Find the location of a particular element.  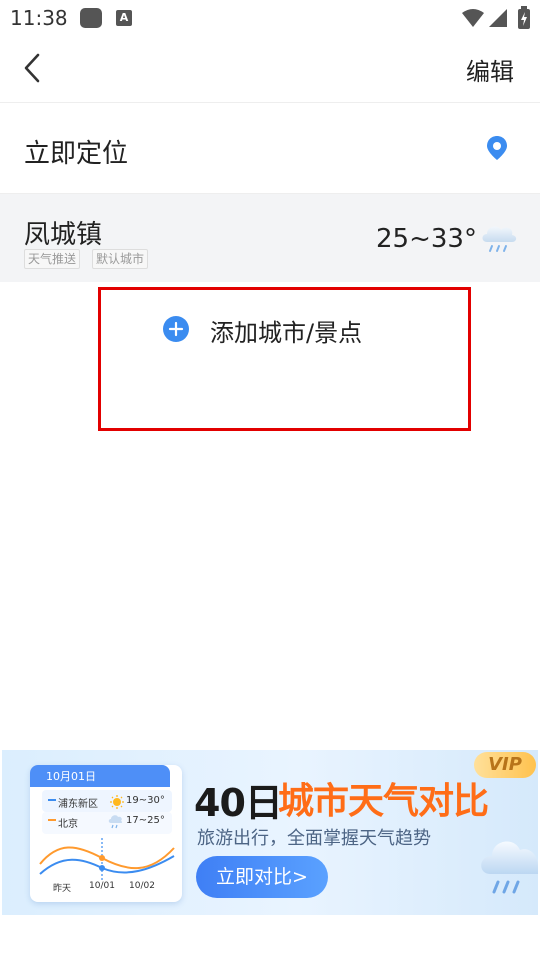

battery-icon is located at coordinates (524, 17).